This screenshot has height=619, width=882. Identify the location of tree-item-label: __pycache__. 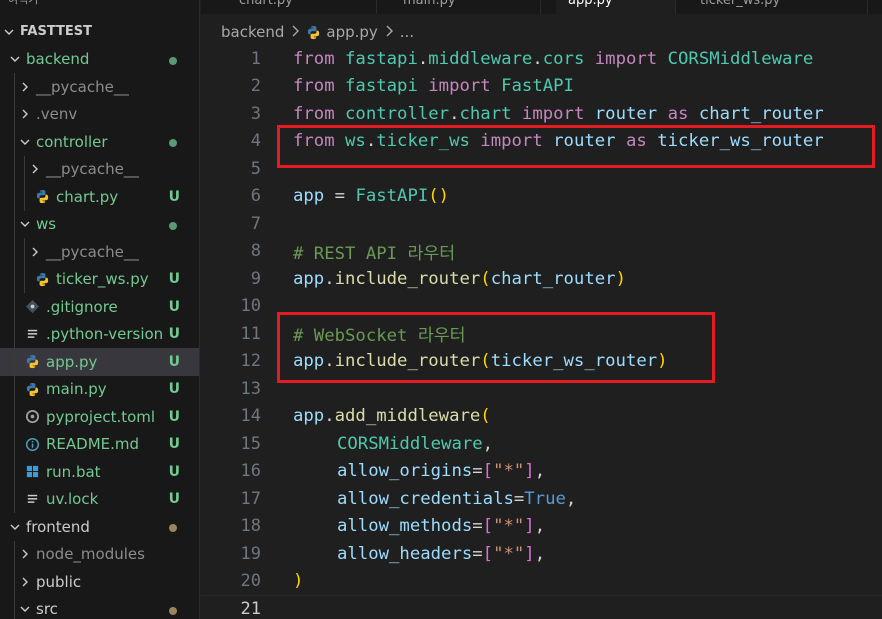
(82, 86).